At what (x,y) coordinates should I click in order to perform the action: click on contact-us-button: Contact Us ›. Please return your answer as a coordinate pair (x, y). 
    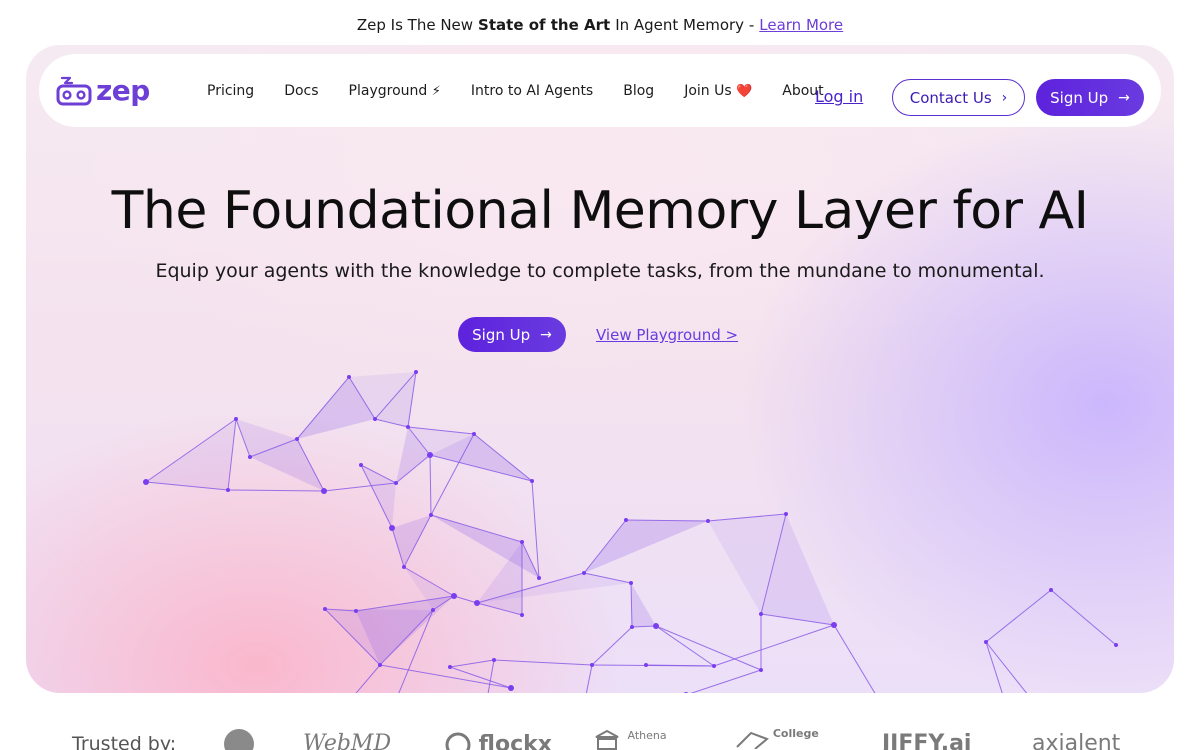
    Looking at the image, I should click on (958, 97).